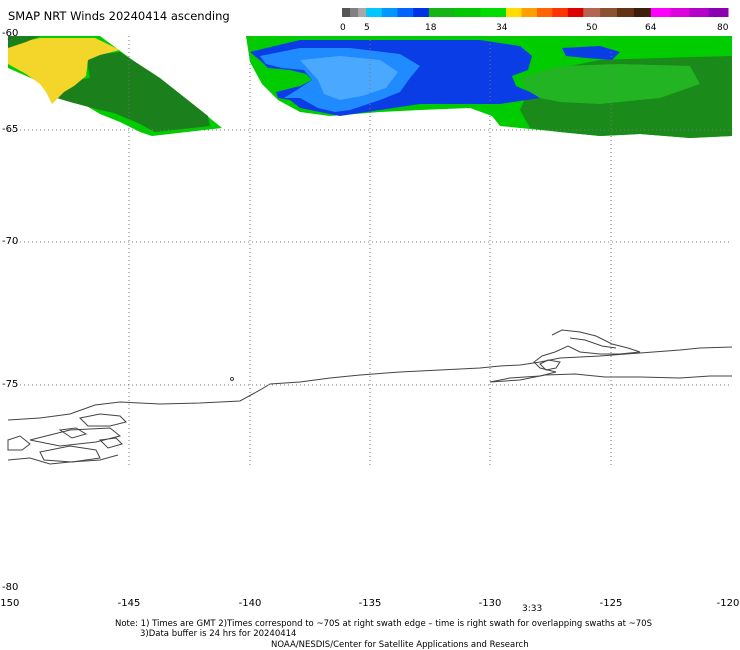  Describe the element at coordinates (611, 603) in the screenshot. I see `lon-label-125: -125` at that location.